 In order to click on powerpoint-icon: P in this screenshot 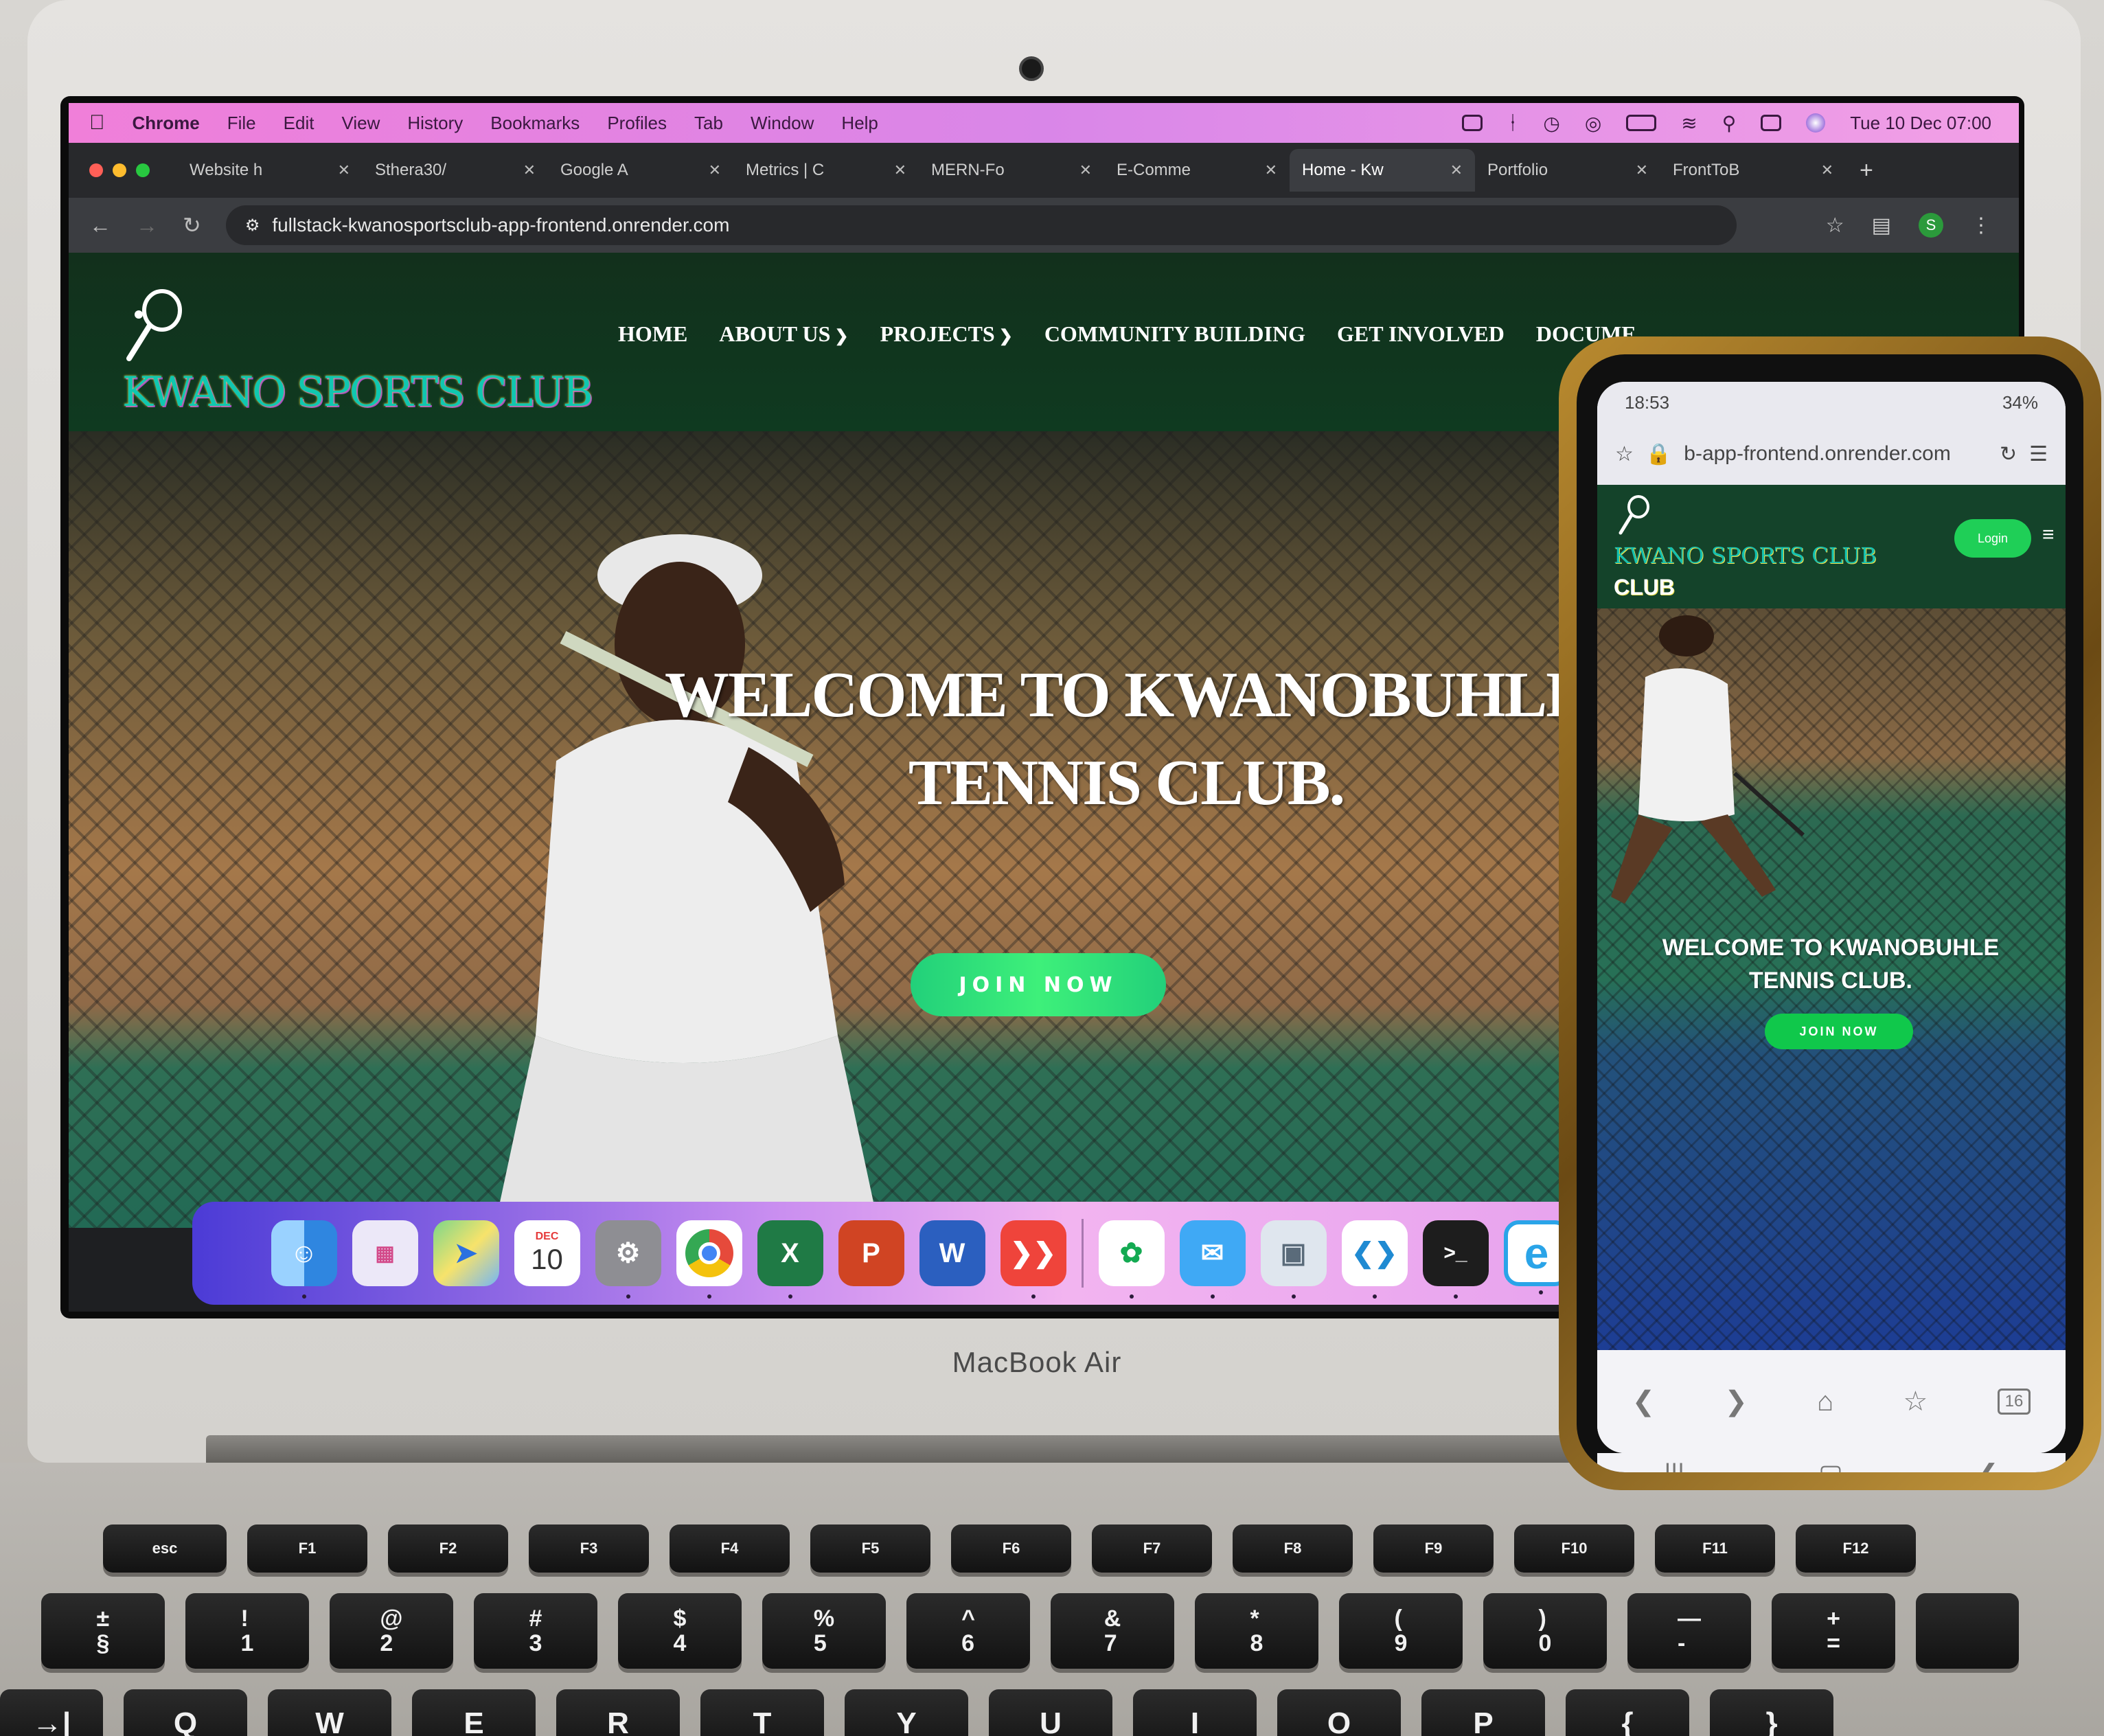, I will do `click(871, 1253)`.